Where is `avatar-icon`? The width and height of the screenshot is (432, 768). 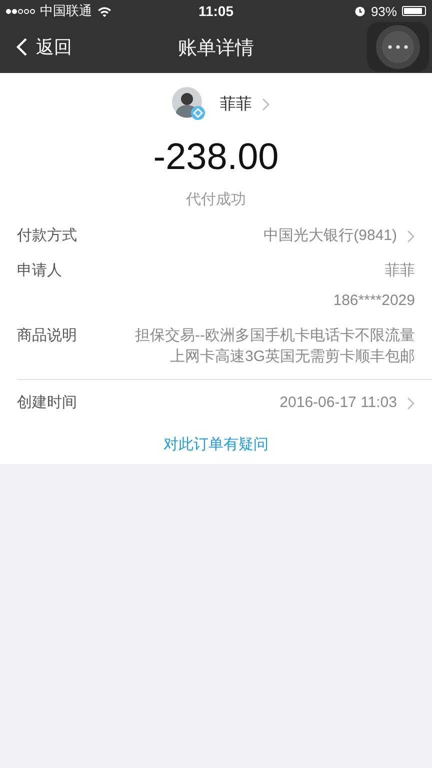
avatar-icon is located at coordinates (189, 104).